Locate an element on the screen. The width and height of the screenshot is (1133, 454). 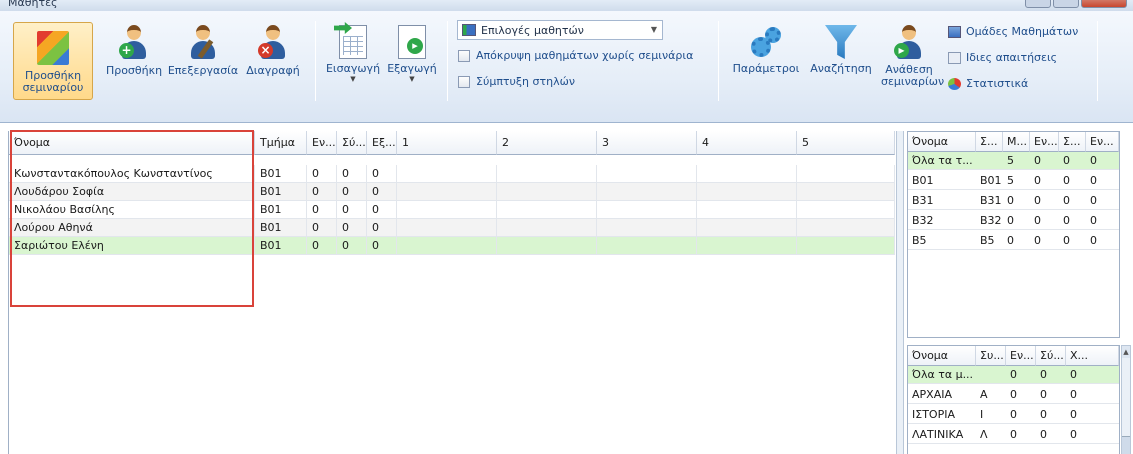
options-list-icon is located at coordinates (469, 30).